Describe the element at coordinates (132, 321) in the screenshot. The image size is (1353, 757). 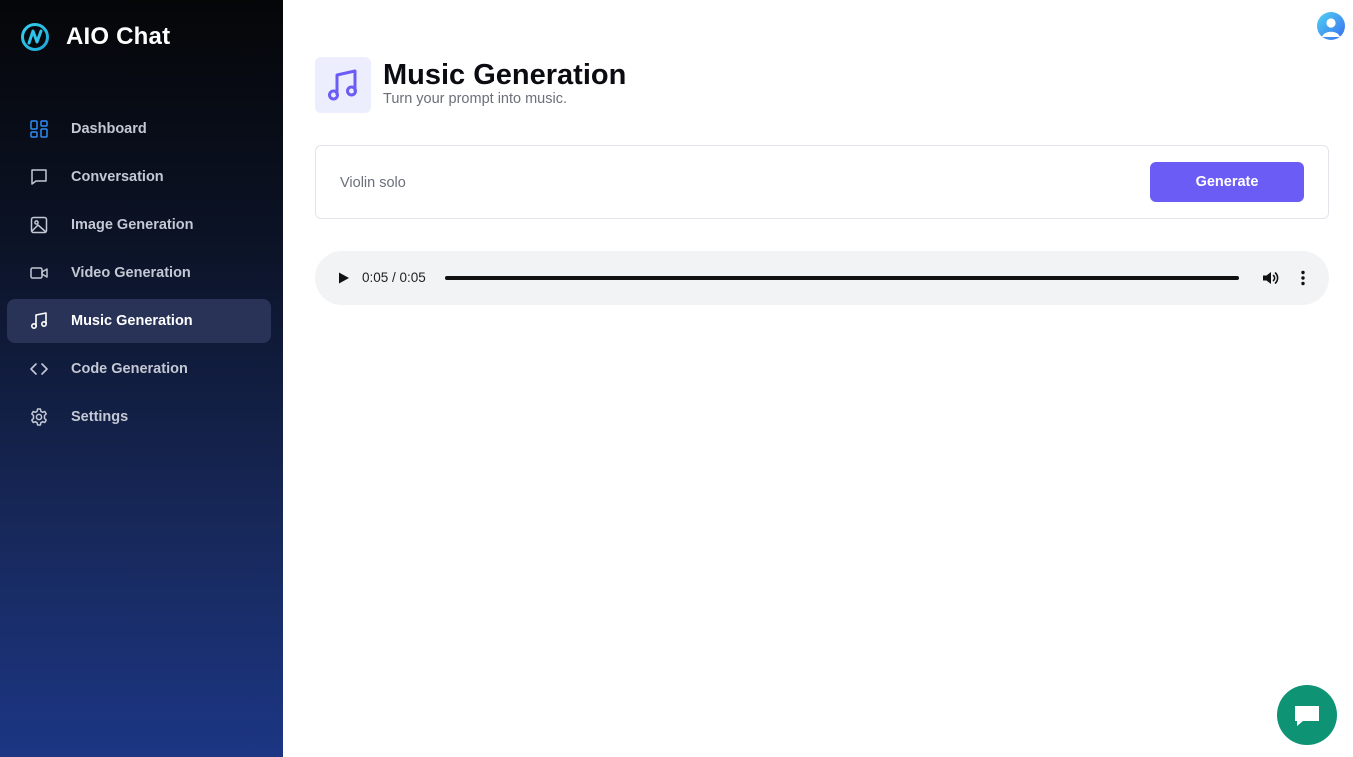
I see `sidebar-item-label: Music Generation` at that location.